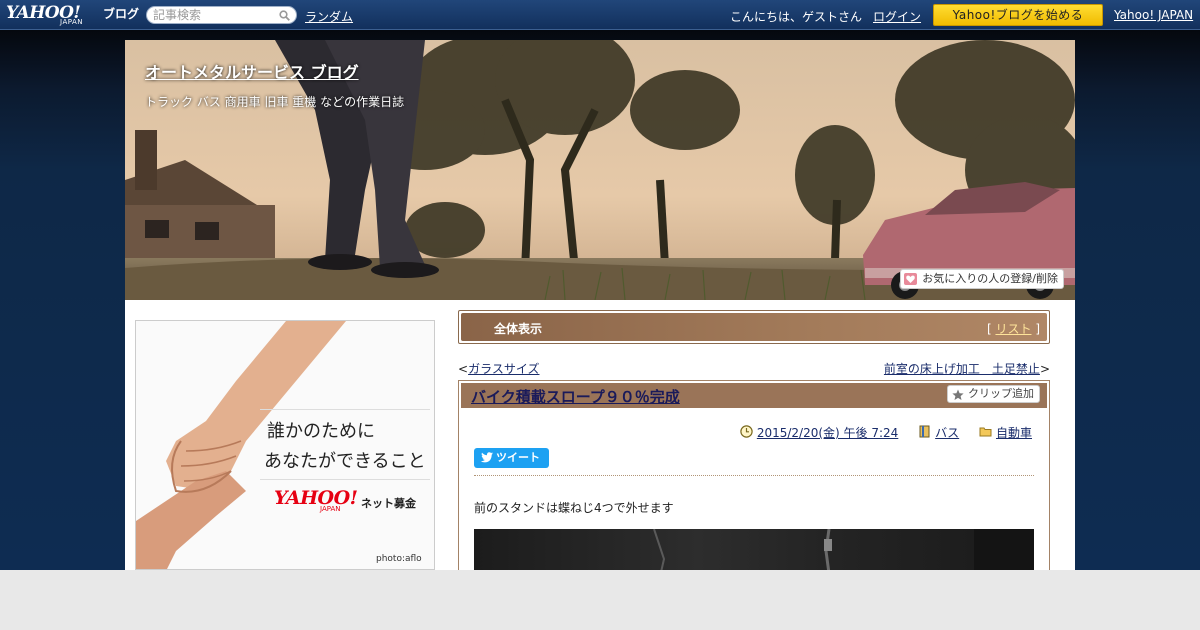 The height and width of the screenshot is (630, 1200). I want to click on post-body-text: 前のスタンドは蝶ねじ4つで外せます, so click(574, 508).